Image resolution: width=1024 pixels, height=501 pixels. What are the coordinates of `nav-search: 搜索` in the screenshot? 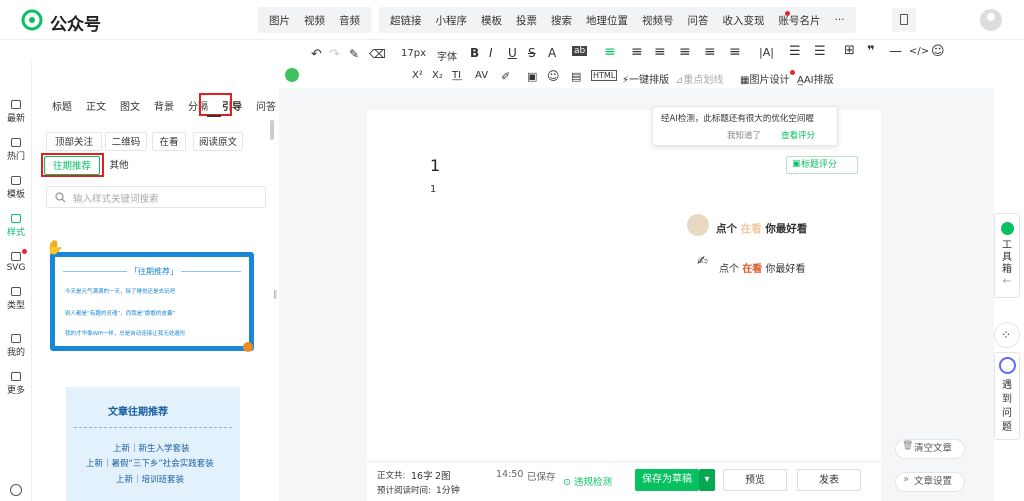 It's located at (561, 20).